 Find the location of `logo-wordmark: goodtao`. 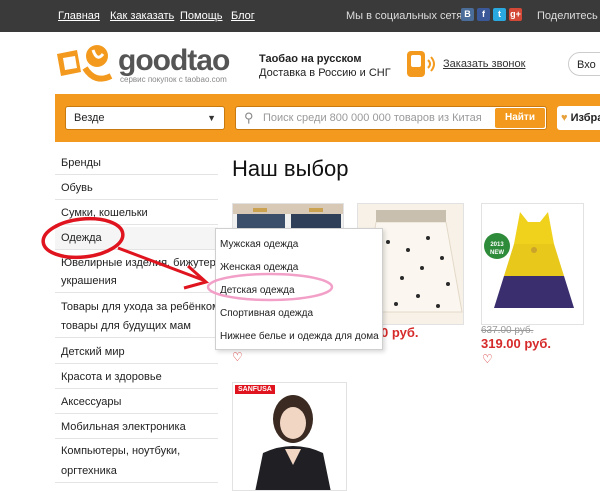

logo-wordmark: goodtao is located at coordinates (174, 61).